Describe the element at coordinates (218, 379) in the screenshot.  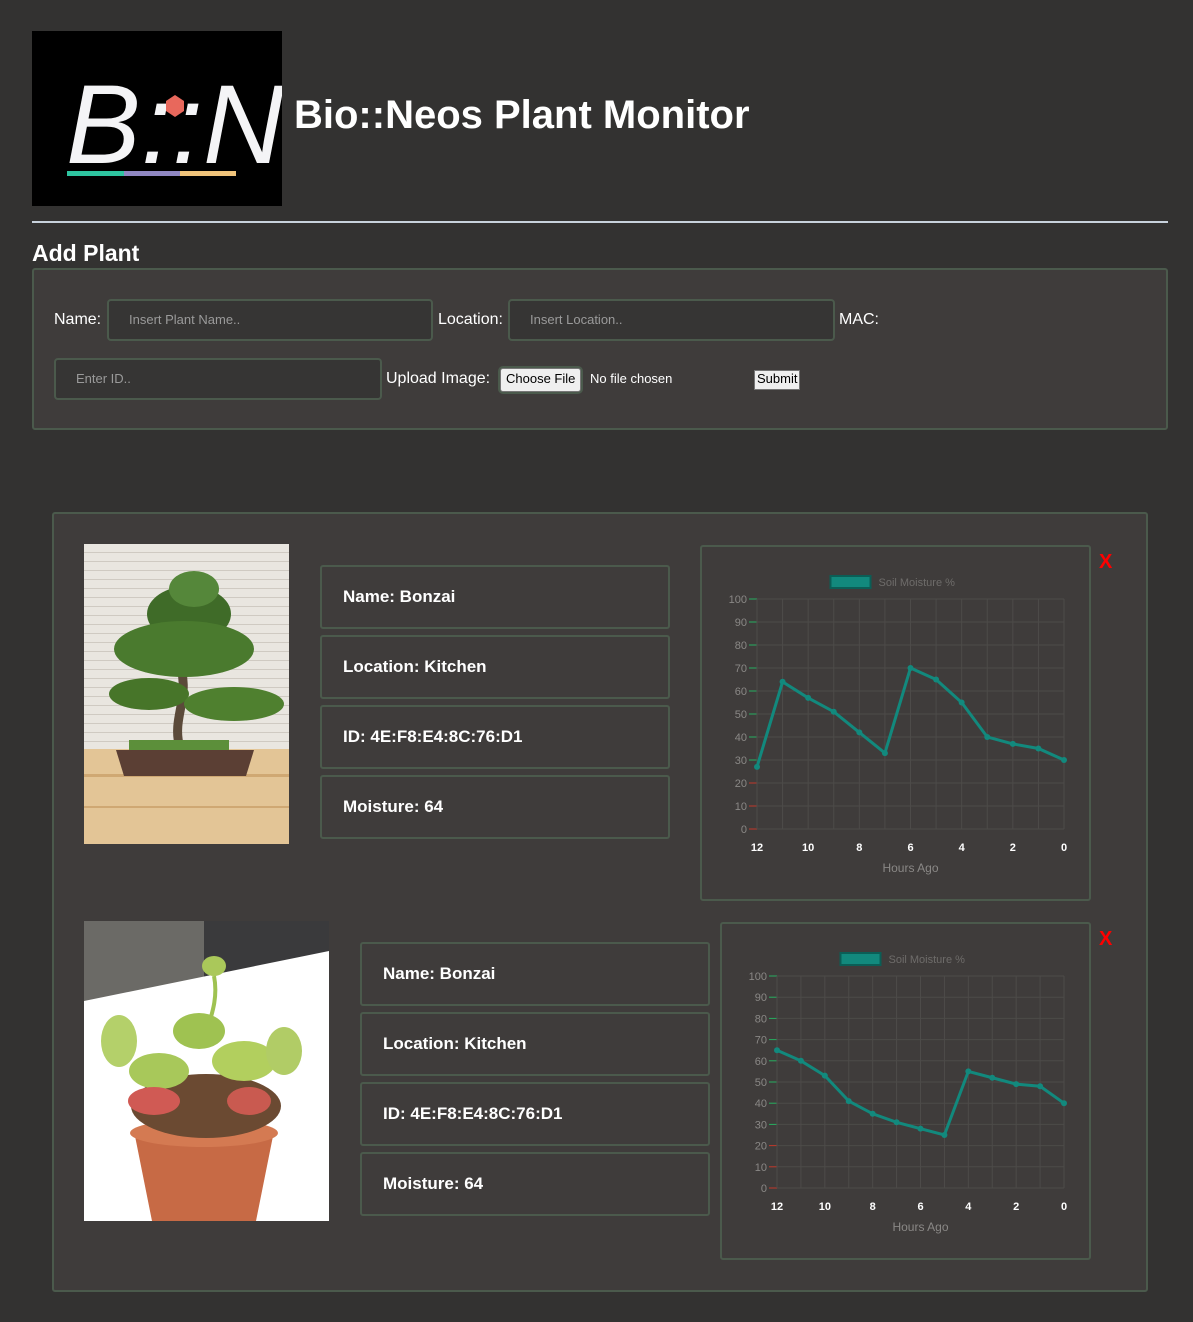
I see `mac-id-input: Enter ID..` at that location.